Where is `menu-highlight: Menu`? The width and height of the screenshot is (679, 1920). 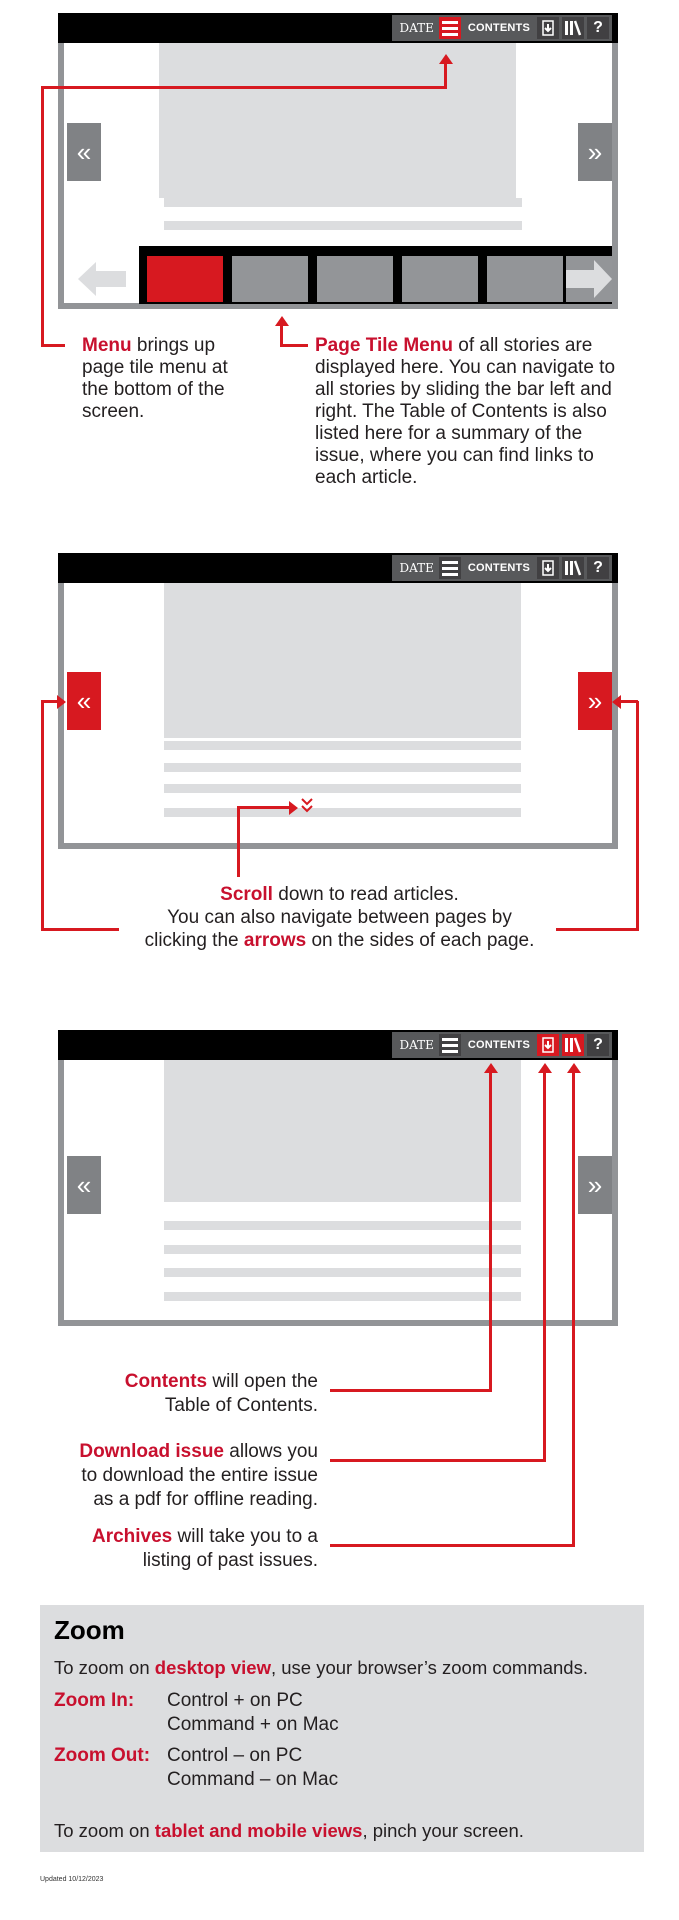
menu-highlight: Menu is located at coordinates (107, 345).